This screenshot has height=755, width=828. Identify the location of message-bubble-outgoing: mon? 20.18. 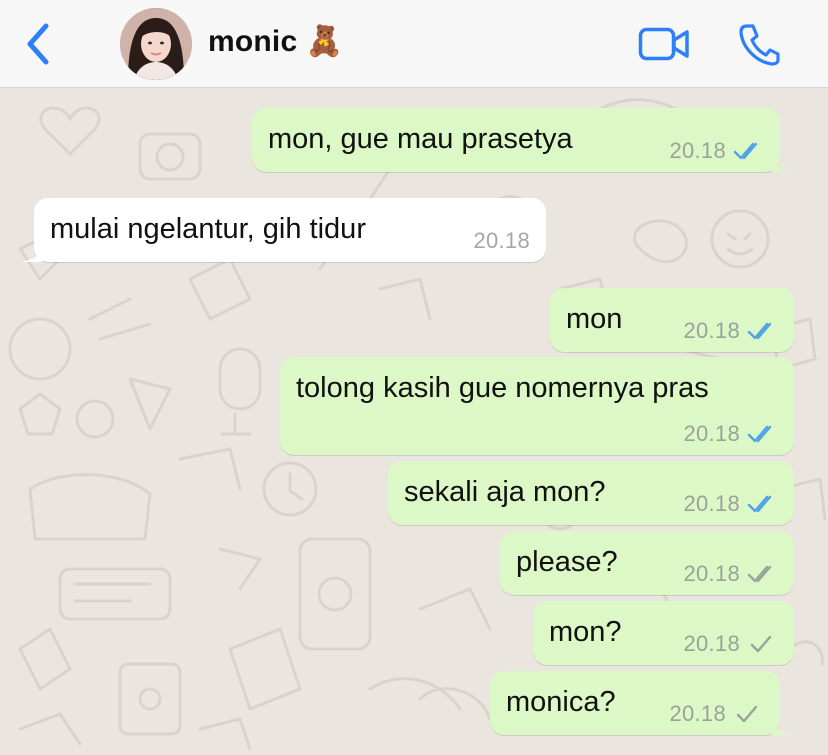
(663, 633).